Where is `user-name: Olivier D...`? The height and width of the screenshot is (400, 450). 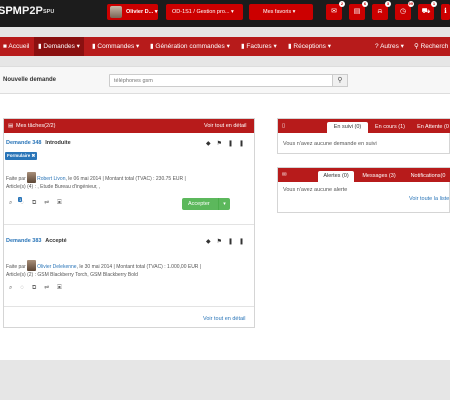 user-name: Olivier D... is located at coordinates (140, 12).